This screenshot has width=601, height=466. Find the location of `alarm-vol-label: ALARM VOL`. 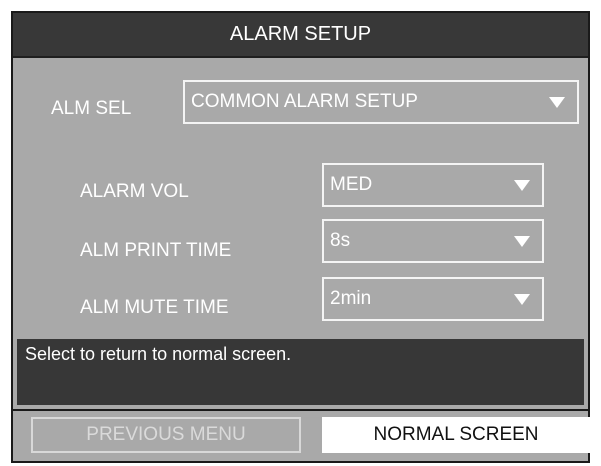

alarm-vol-label: ALARM VOL is located at coordinates (134, 191).